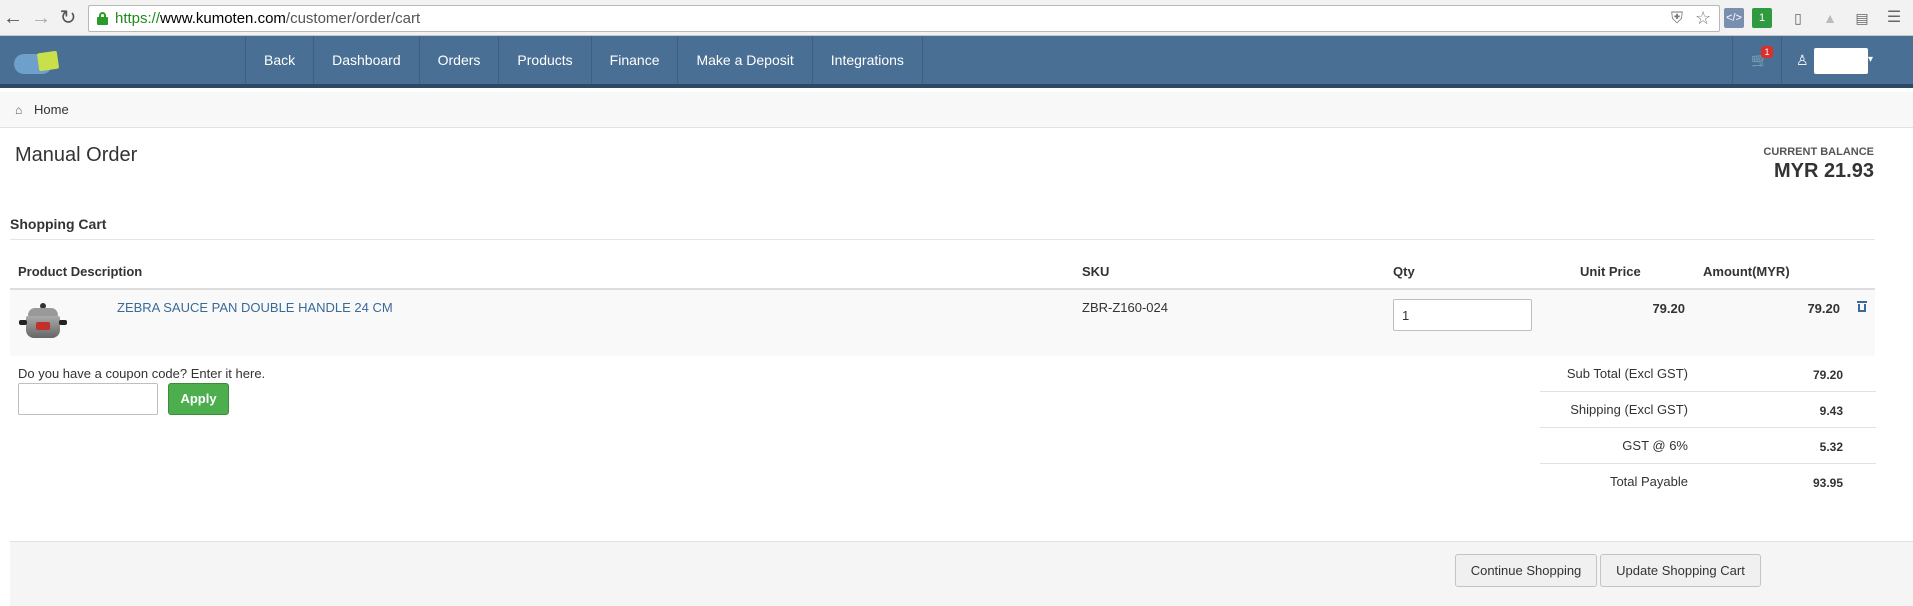 Image resolution: width=1913 pixels, height=606 pixels. I want to click on unit-price: 79.20, so click(1668, 308).